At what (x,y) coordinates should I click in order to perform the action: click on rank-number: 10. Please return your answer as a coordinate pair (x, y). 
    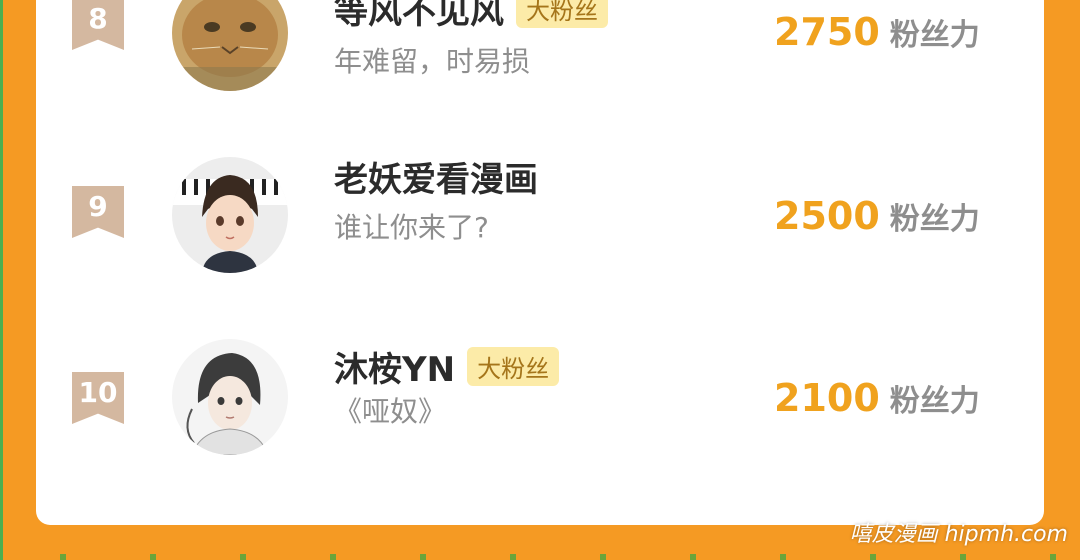
    Looking at the image, I should click on (98, 392).